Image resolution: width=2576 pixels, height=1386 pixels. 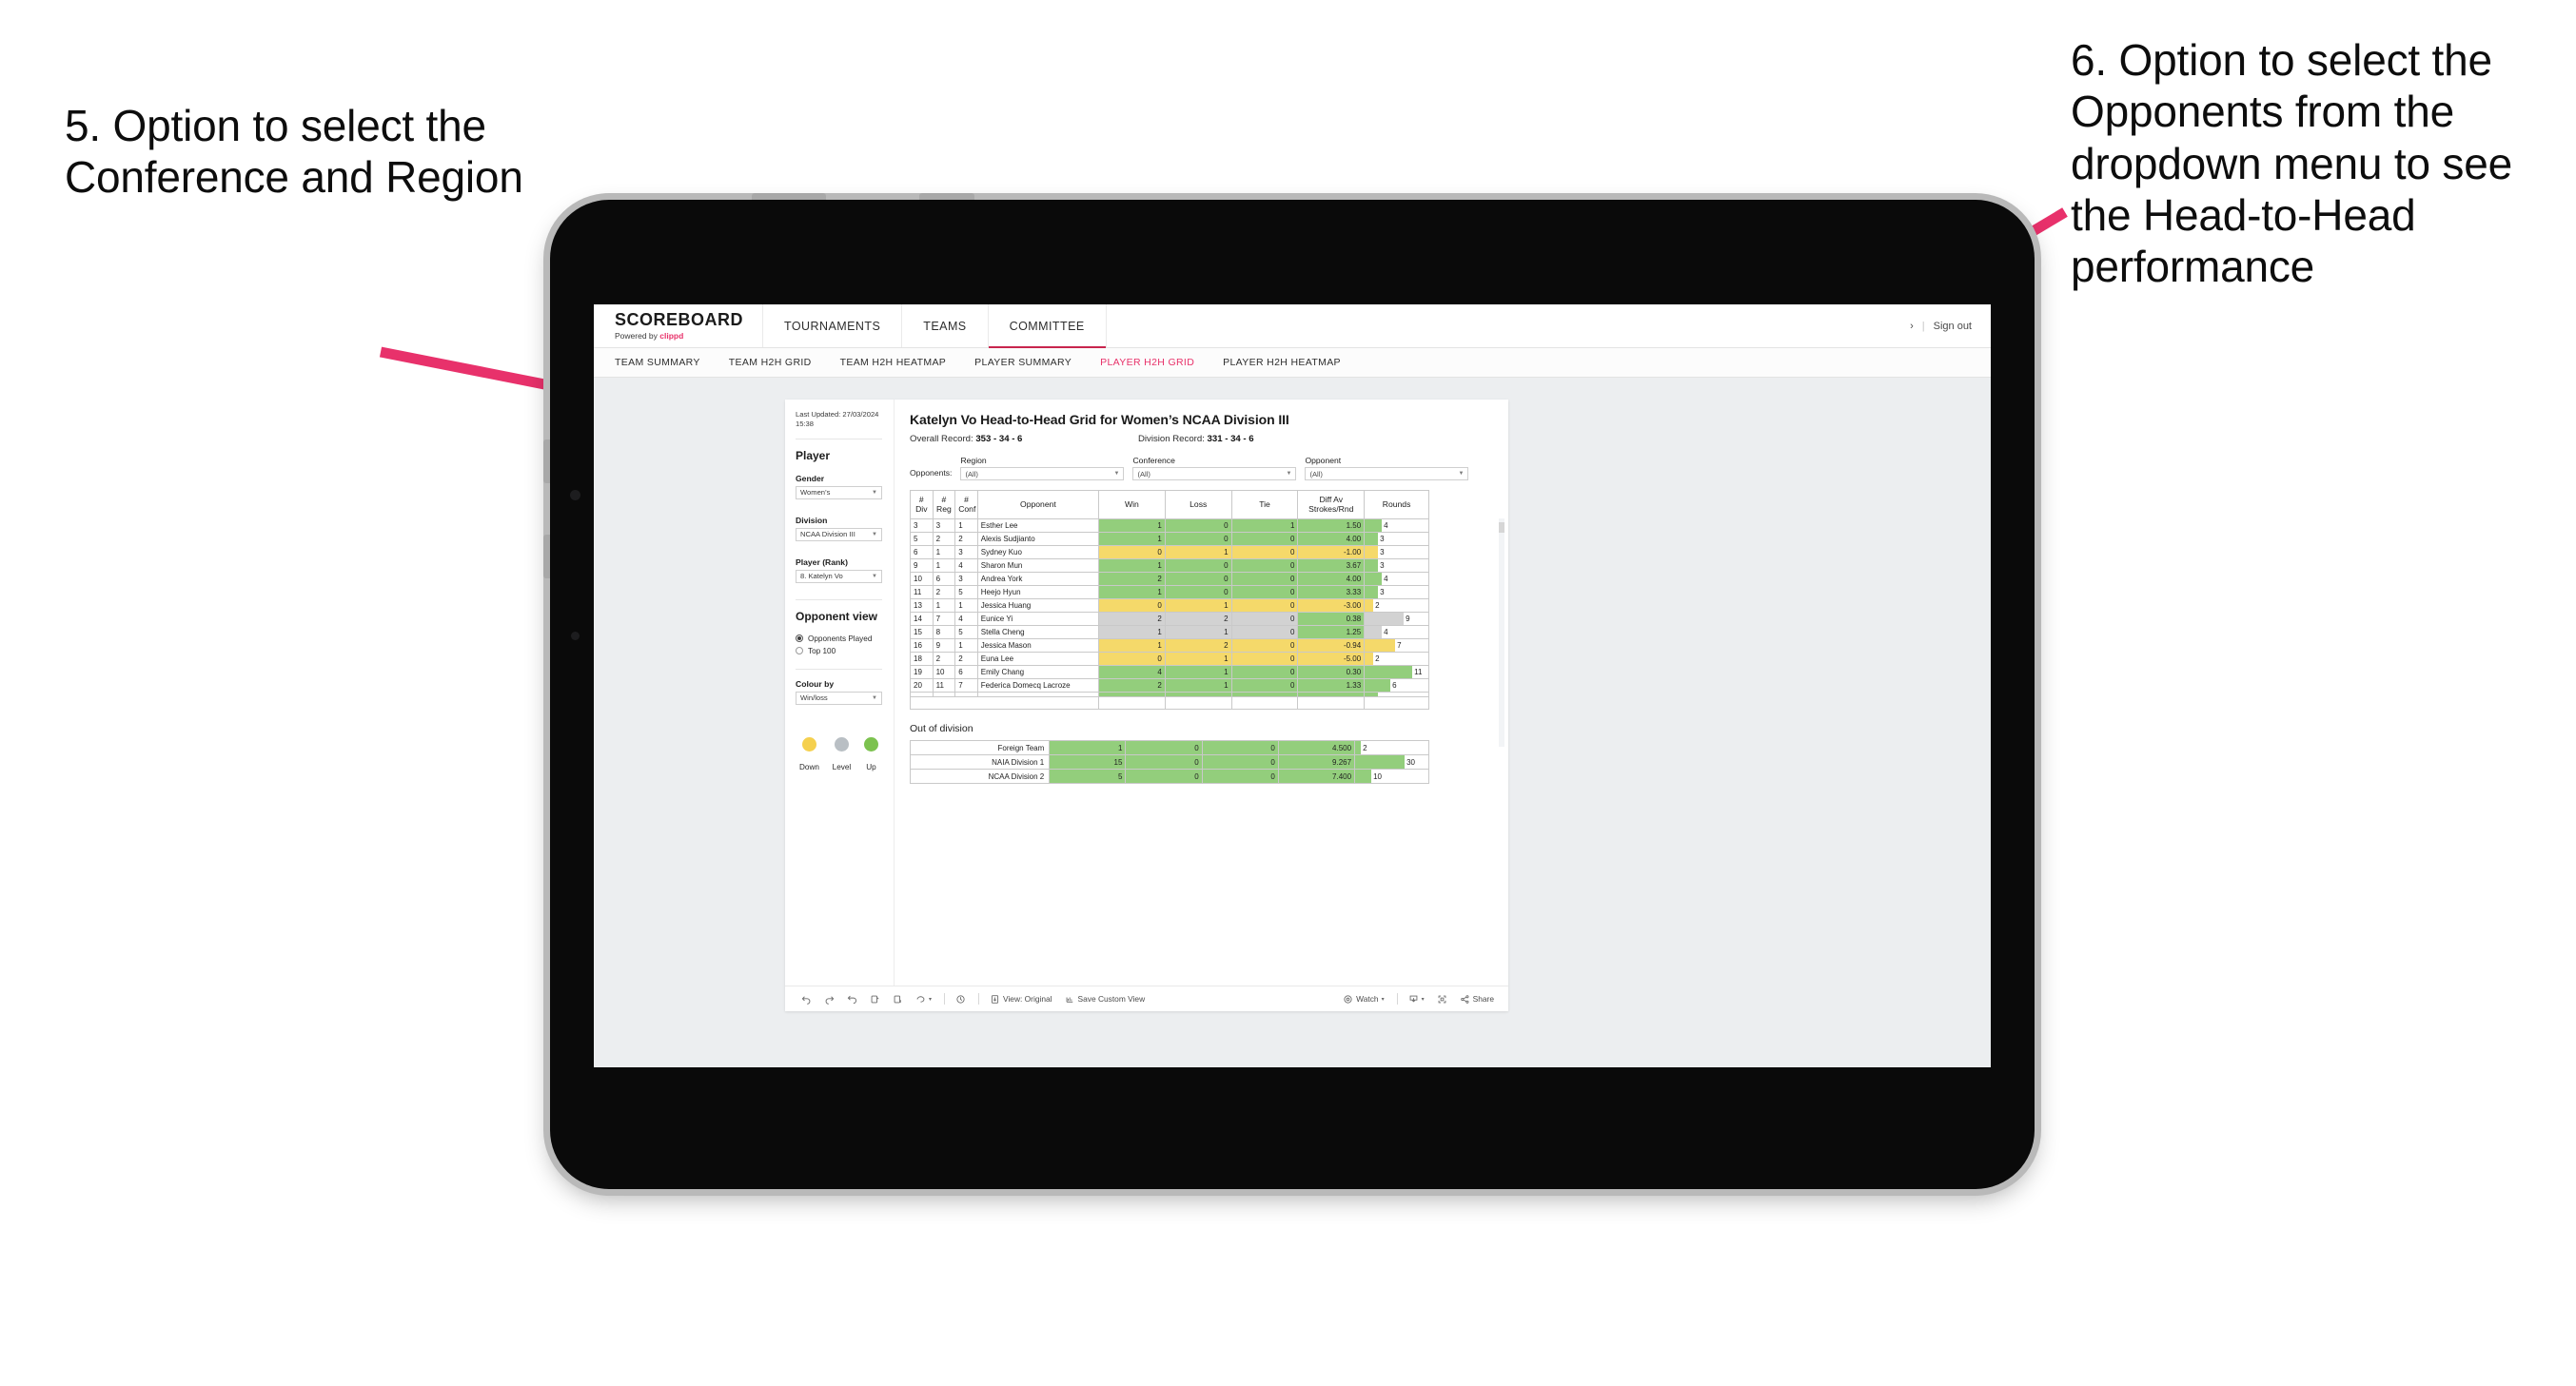 What do you see at coordinates (841, 744) in the screenshot?
I see `legend-level-swatch` at bounding box center [841, 744].